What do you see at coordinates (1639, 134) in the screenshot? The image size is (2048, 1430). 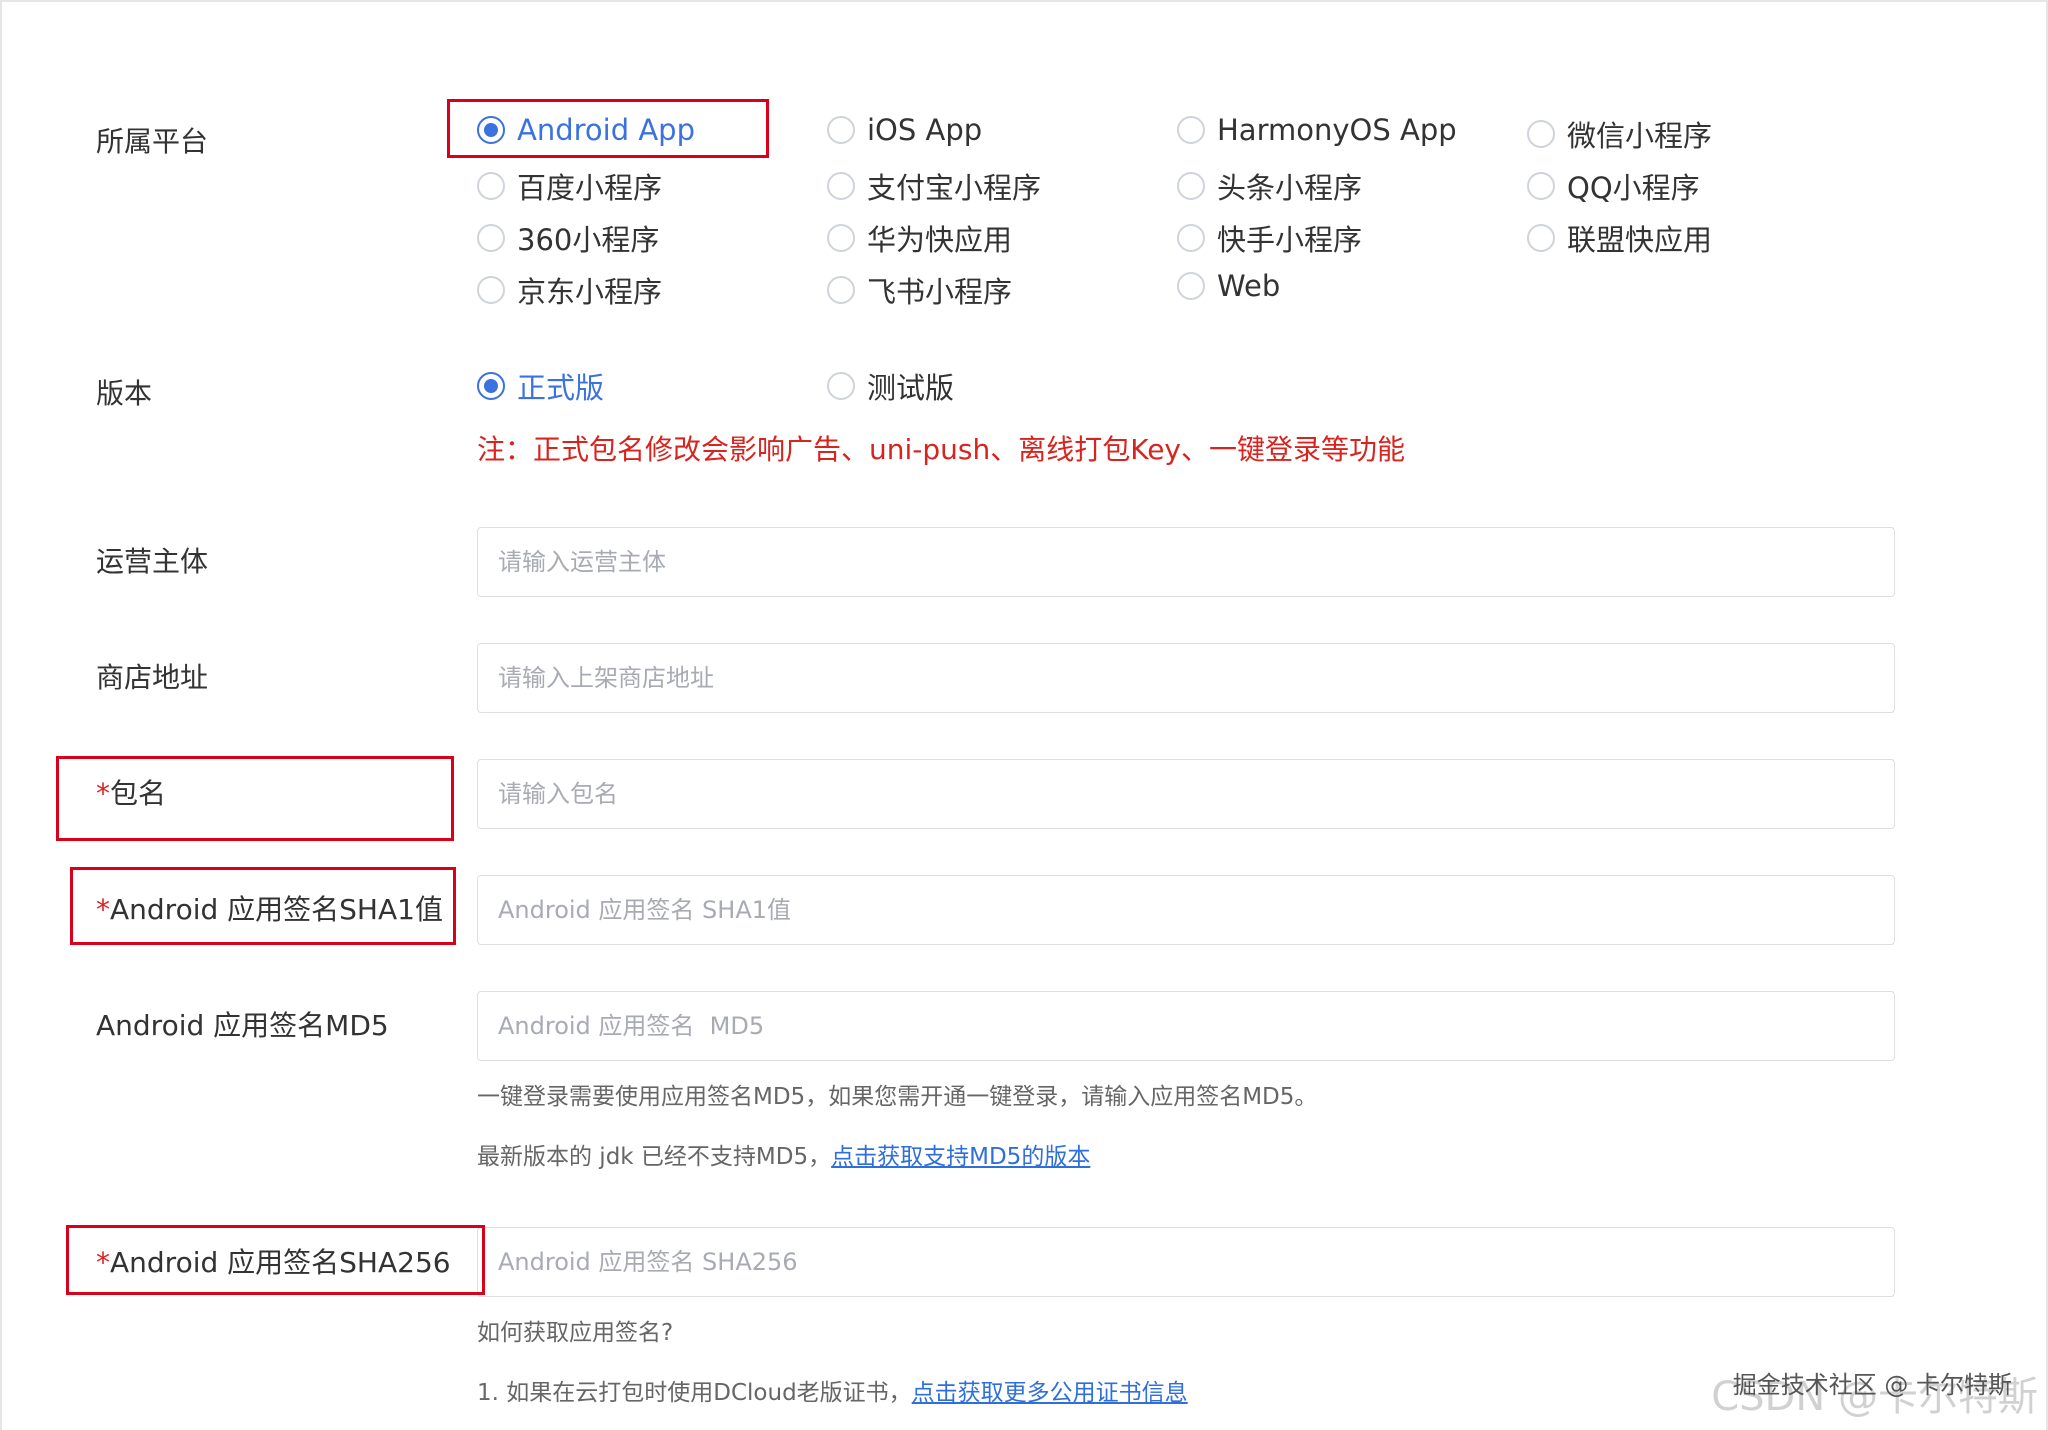 I see `platform-option-label: 微信小程序` at bounding box center [1639, 134].